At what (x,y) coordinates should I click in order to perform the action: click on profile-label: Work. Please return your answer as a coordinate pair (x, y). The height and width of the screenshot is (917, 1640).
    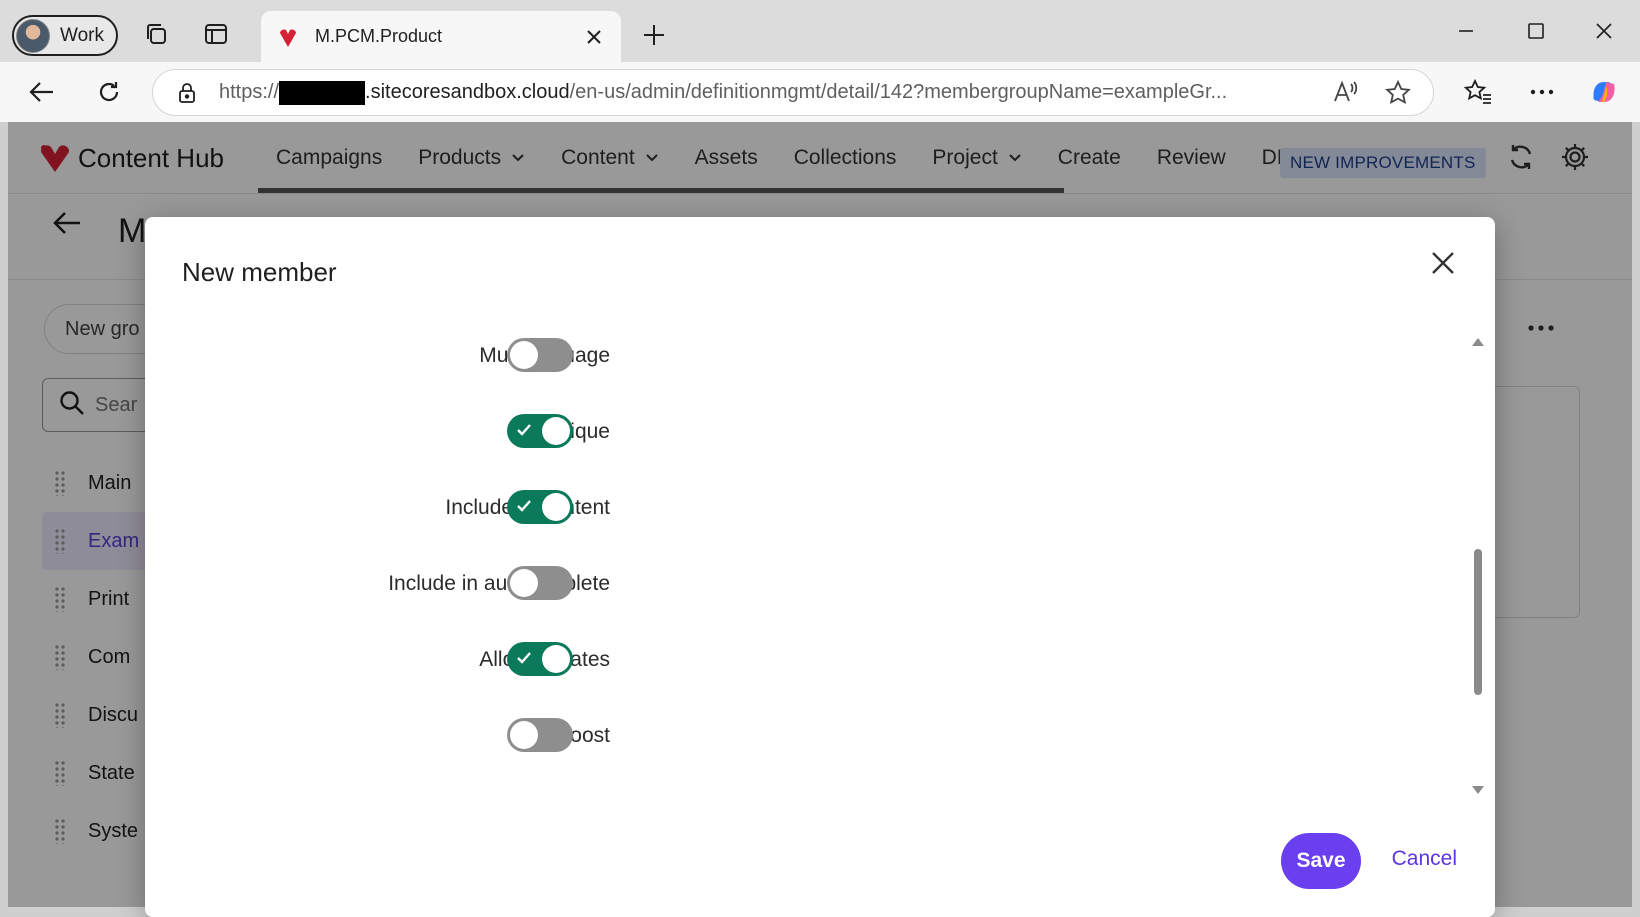
    Looking at the image, I should click on (82, 35).